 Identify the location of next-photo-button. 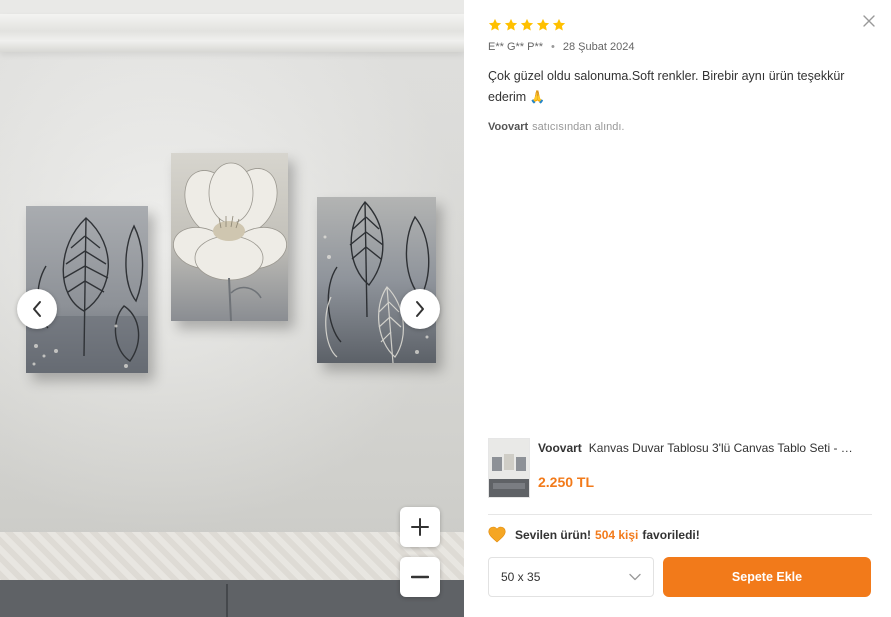
(420, 309).